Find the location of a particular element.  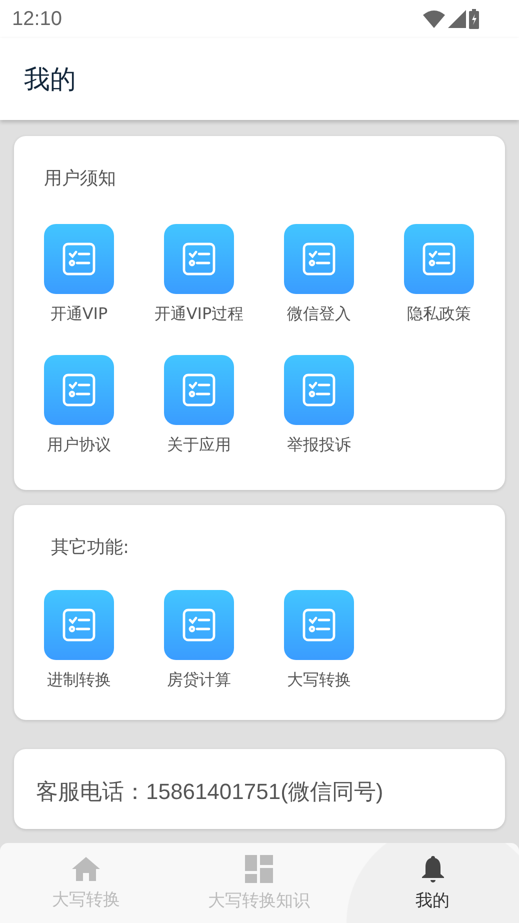

signal-icon is located at coordinates (457, 19).